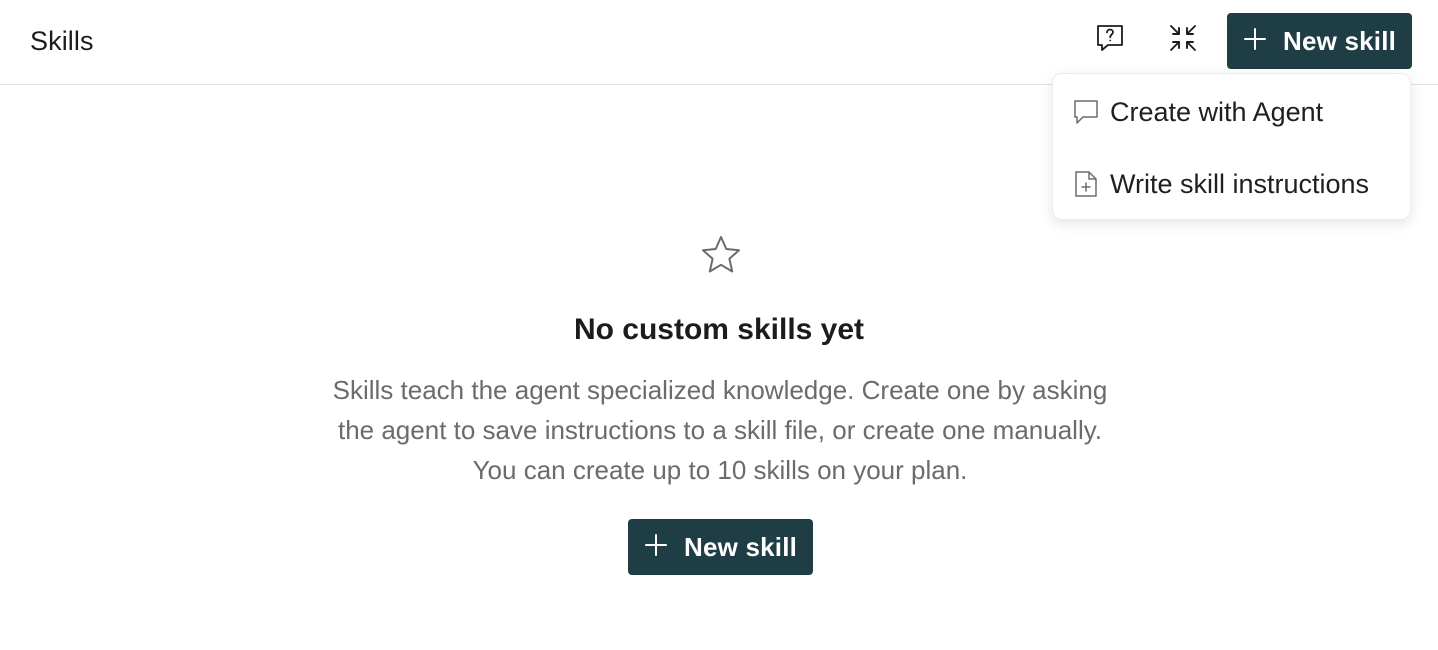 The height and width of the screenshot is (650, 1438). I want to click on collapse-arrows-icon, so click(1183, 40).